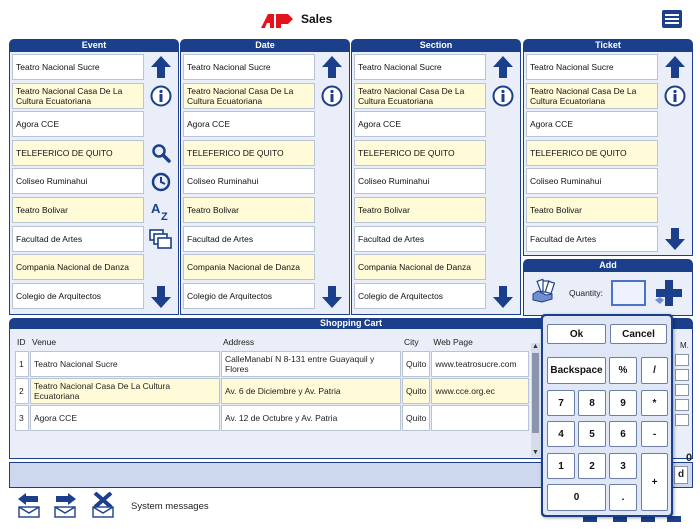 The image size is (700, 529). I want to click on cart-cell-id: 2, so click(22, 391).